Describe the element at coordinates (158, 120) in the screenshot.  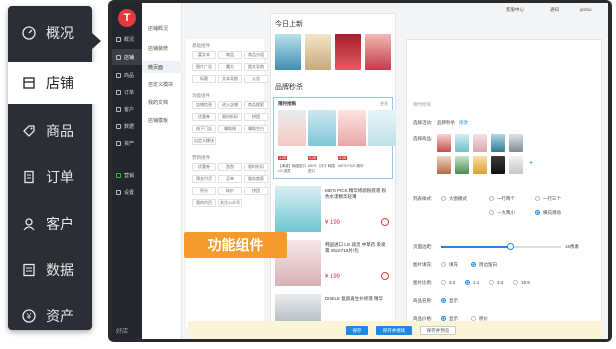
I see `submenu-item: 店铺模板` at that location.